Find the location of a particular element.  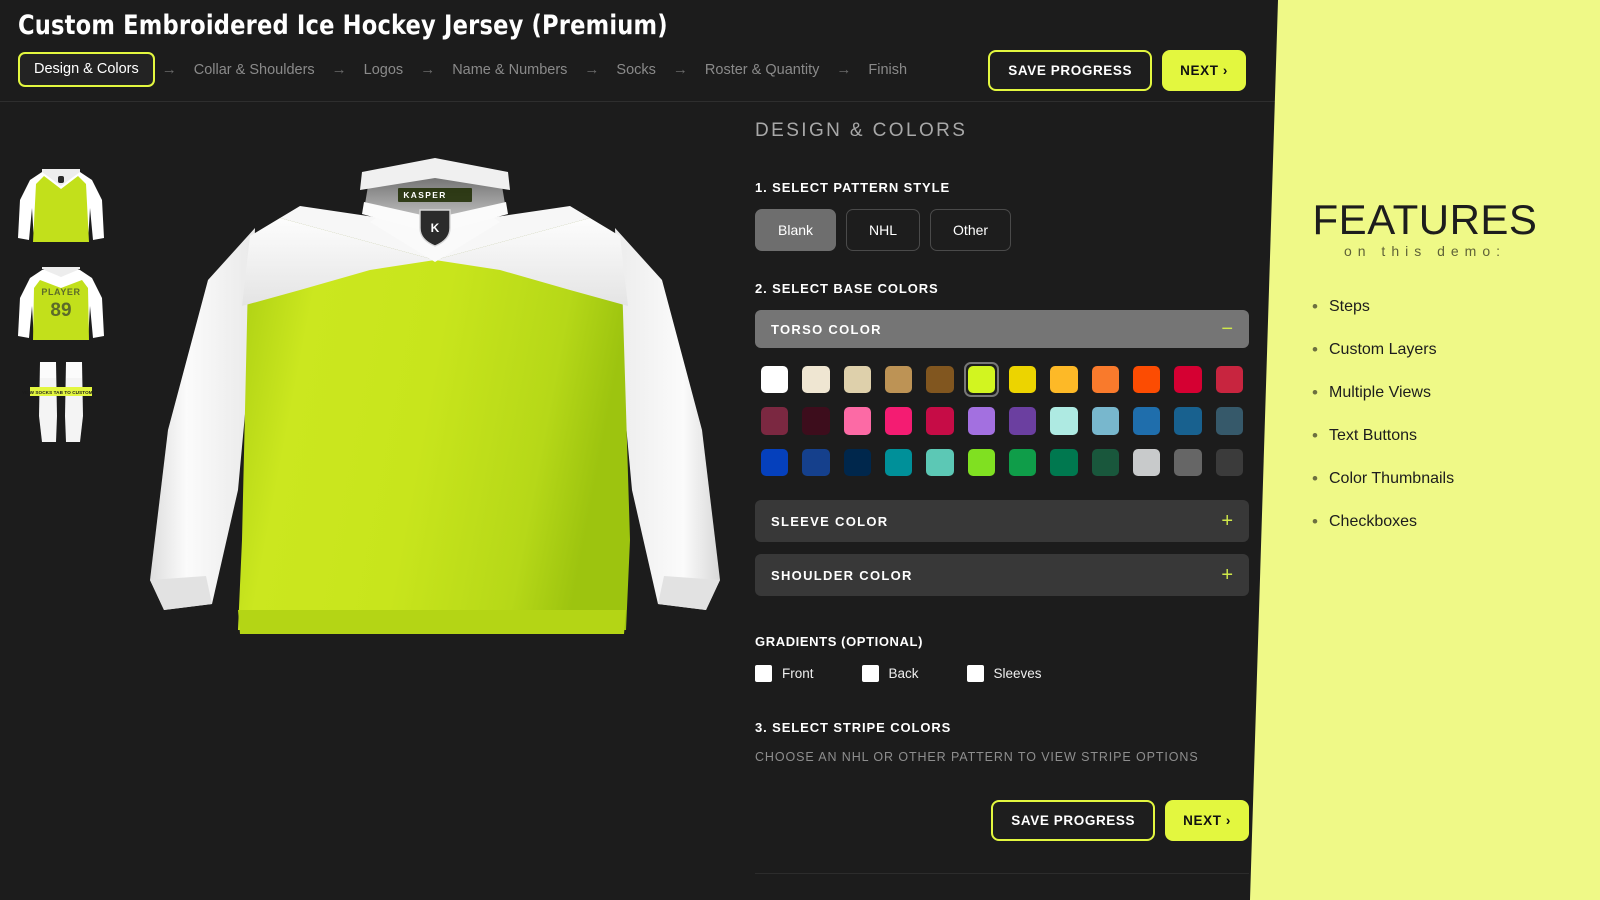

accordion-shoulder-header: SHOULDER COLOR + is located at coordinates (1002, 575).